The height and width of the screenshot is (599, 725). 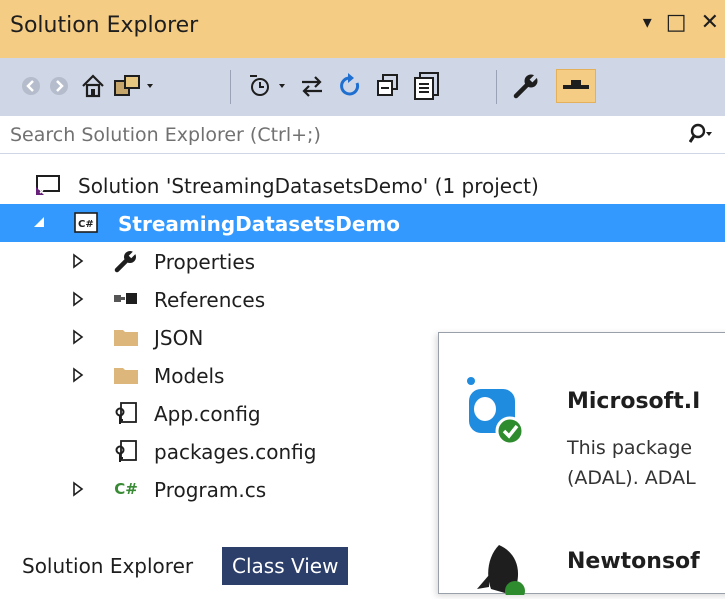 I want to click on preview-selected-items-button, so click(x=576, y=86).